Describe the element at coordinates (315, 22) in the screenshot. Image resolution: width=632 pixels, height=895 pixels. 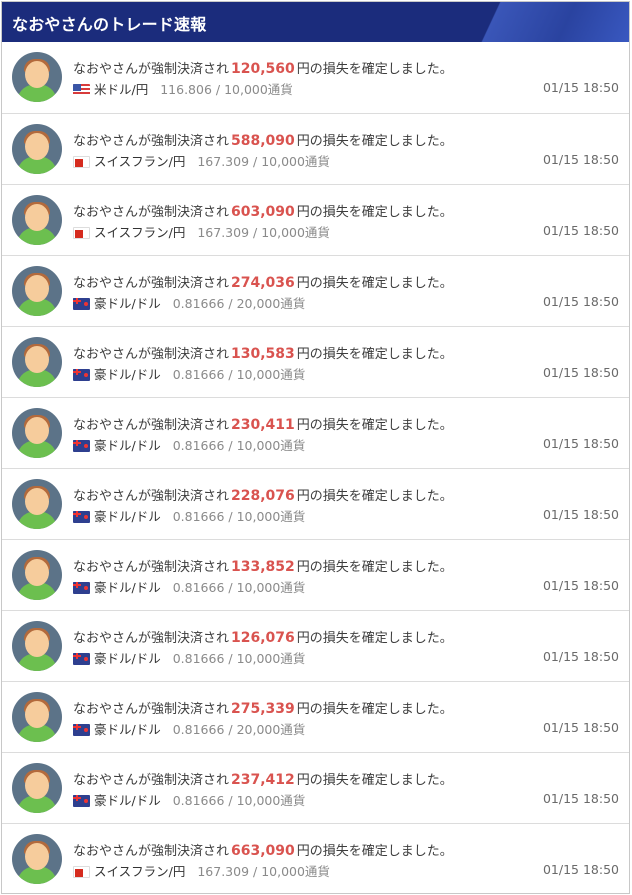
I see `feed-header: なおやさんのトレード速報` at that location.